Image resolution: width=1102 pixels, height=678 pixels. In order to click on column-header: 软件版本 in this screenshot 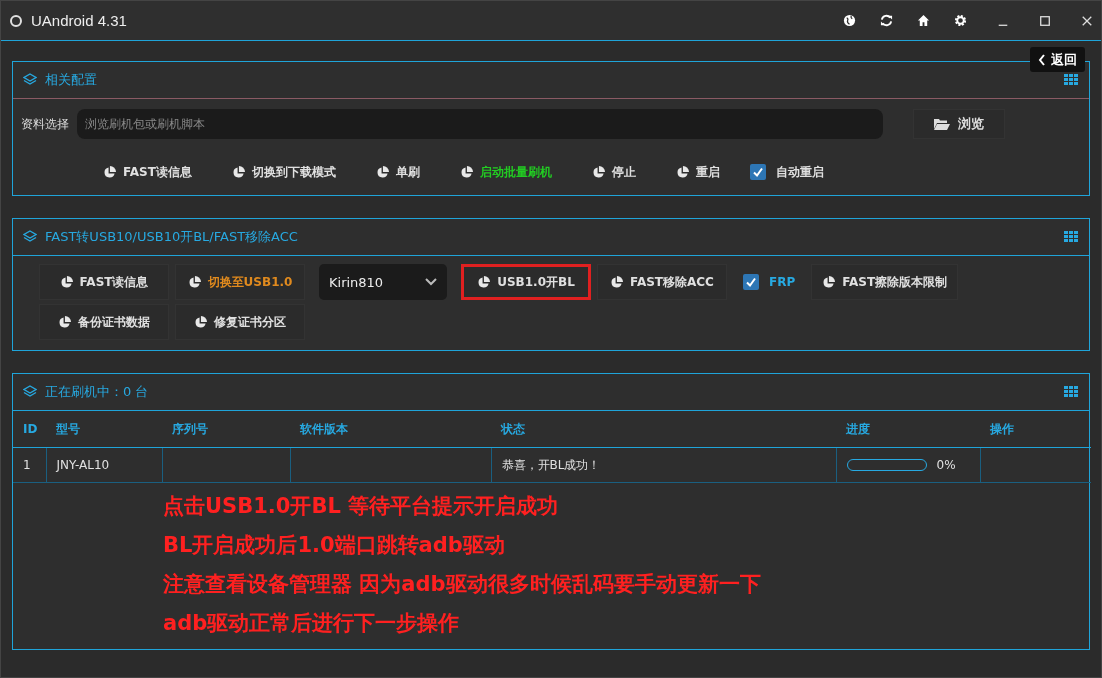, I will do `click(324, 428)`.